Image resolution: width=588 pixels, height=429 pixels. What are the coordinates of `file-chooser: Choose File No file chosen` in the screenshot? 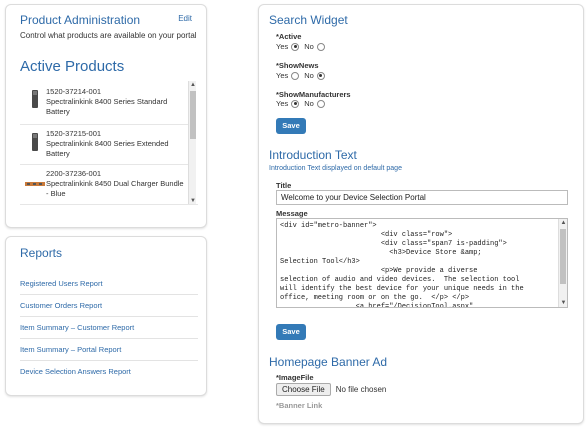 It's located at (331, 389).